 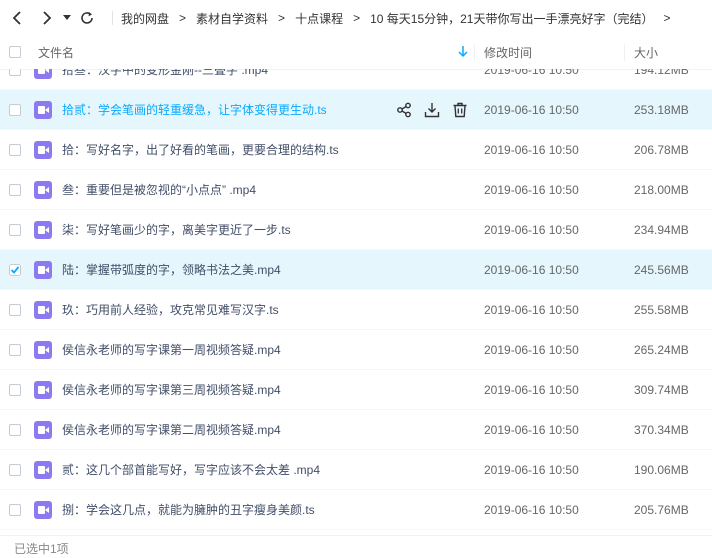 I want to click on file-name: 陆：掌握带弧度的字，领略书法之美.mp4, so click(x=171, y=270).